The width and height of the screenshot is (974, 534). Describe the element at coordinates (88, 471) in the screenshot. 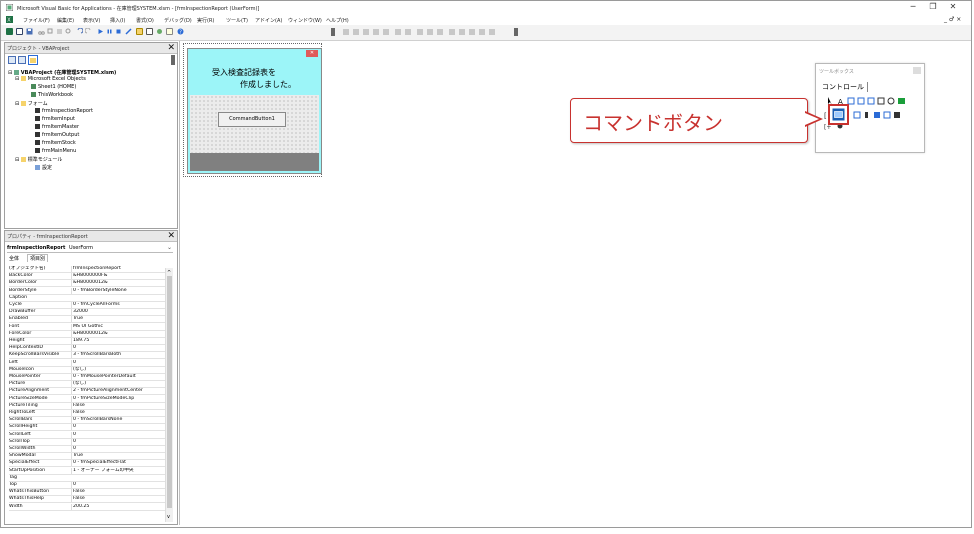

I see `property-row: StartUpPosition 1 - オーナー フォームの中央` at that location.